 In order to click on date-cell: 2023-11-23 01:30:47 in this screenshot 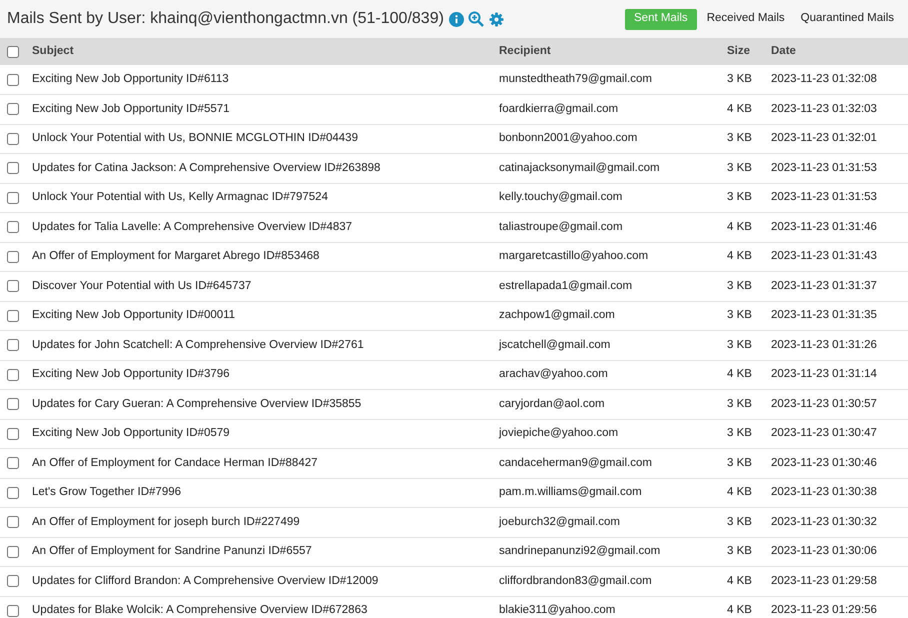, I will do `click(824, 433)`.